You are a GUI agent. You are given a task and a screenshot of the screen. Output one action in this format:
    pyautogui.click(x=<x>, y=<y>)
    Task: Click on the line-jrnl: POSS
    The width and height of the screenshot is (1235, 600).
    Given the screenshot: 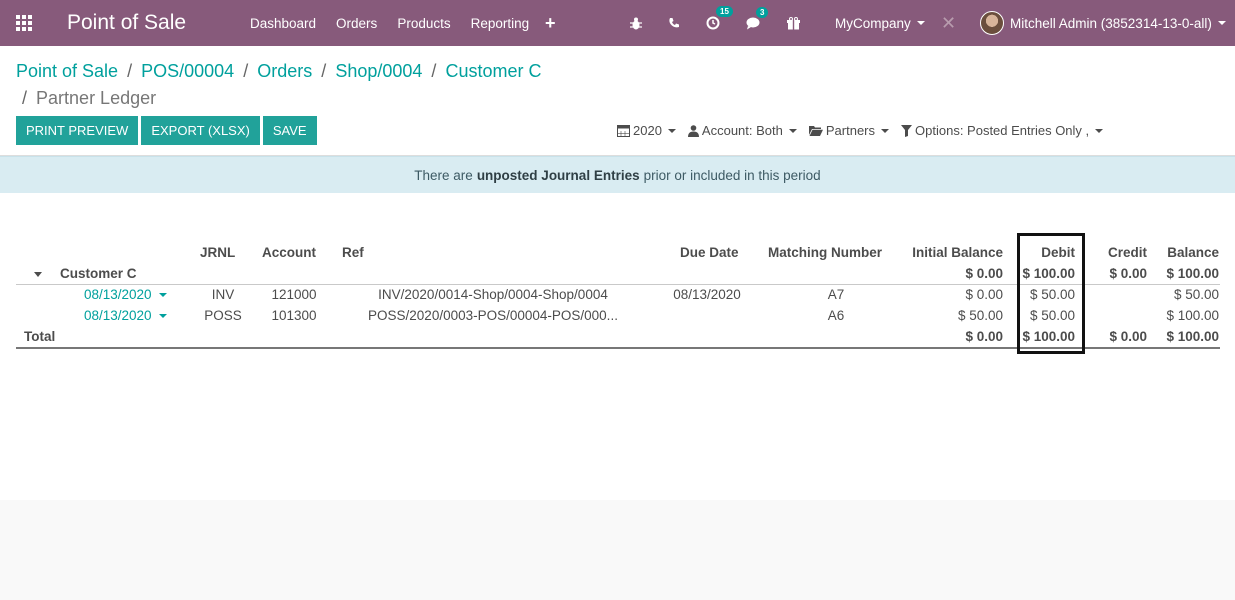 What is the action you would take?
    pyautogui.click(x=223, y=315)
    